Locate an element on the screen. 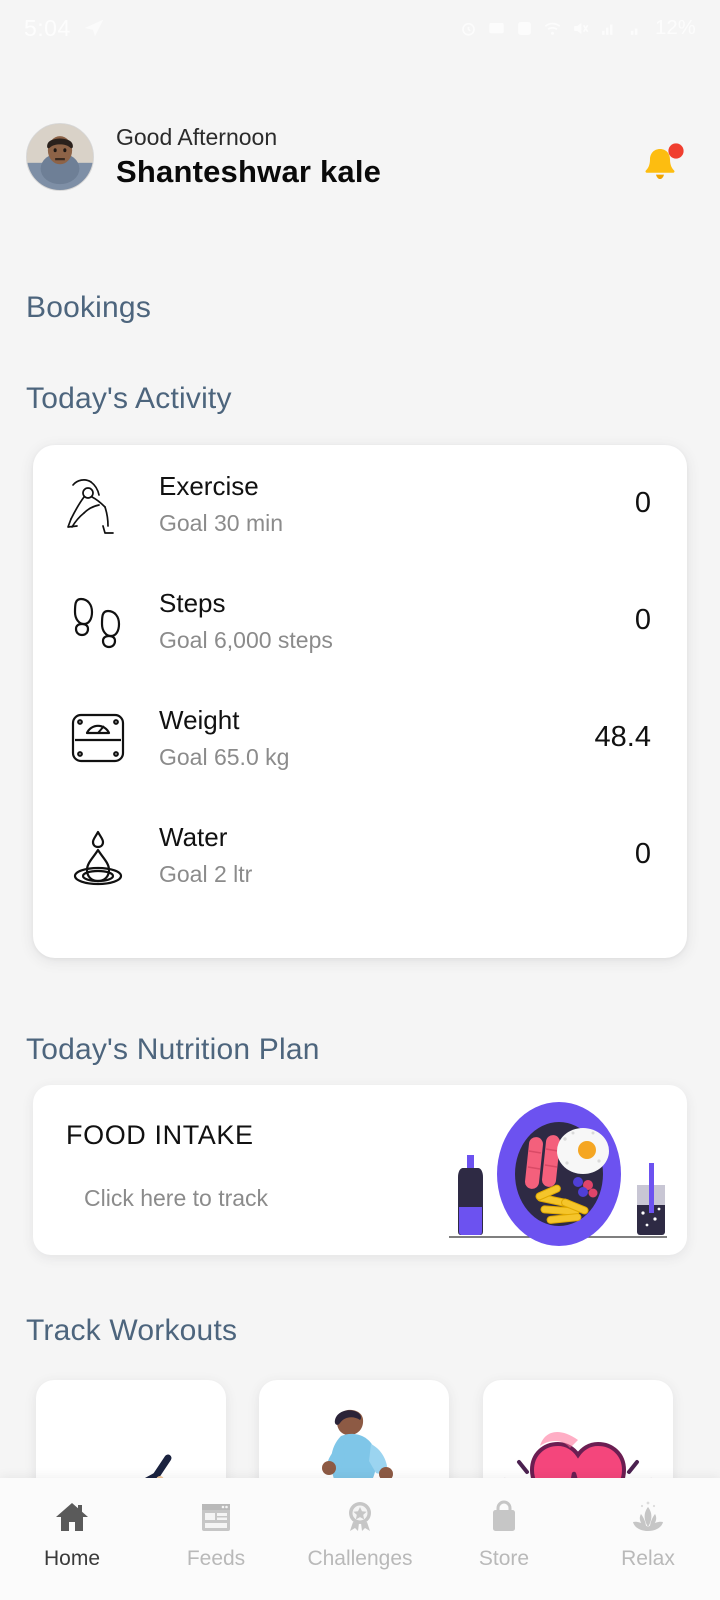  greeting-header: Good Afternoon Shanteshwar kale is located at coordinates (360, 157).